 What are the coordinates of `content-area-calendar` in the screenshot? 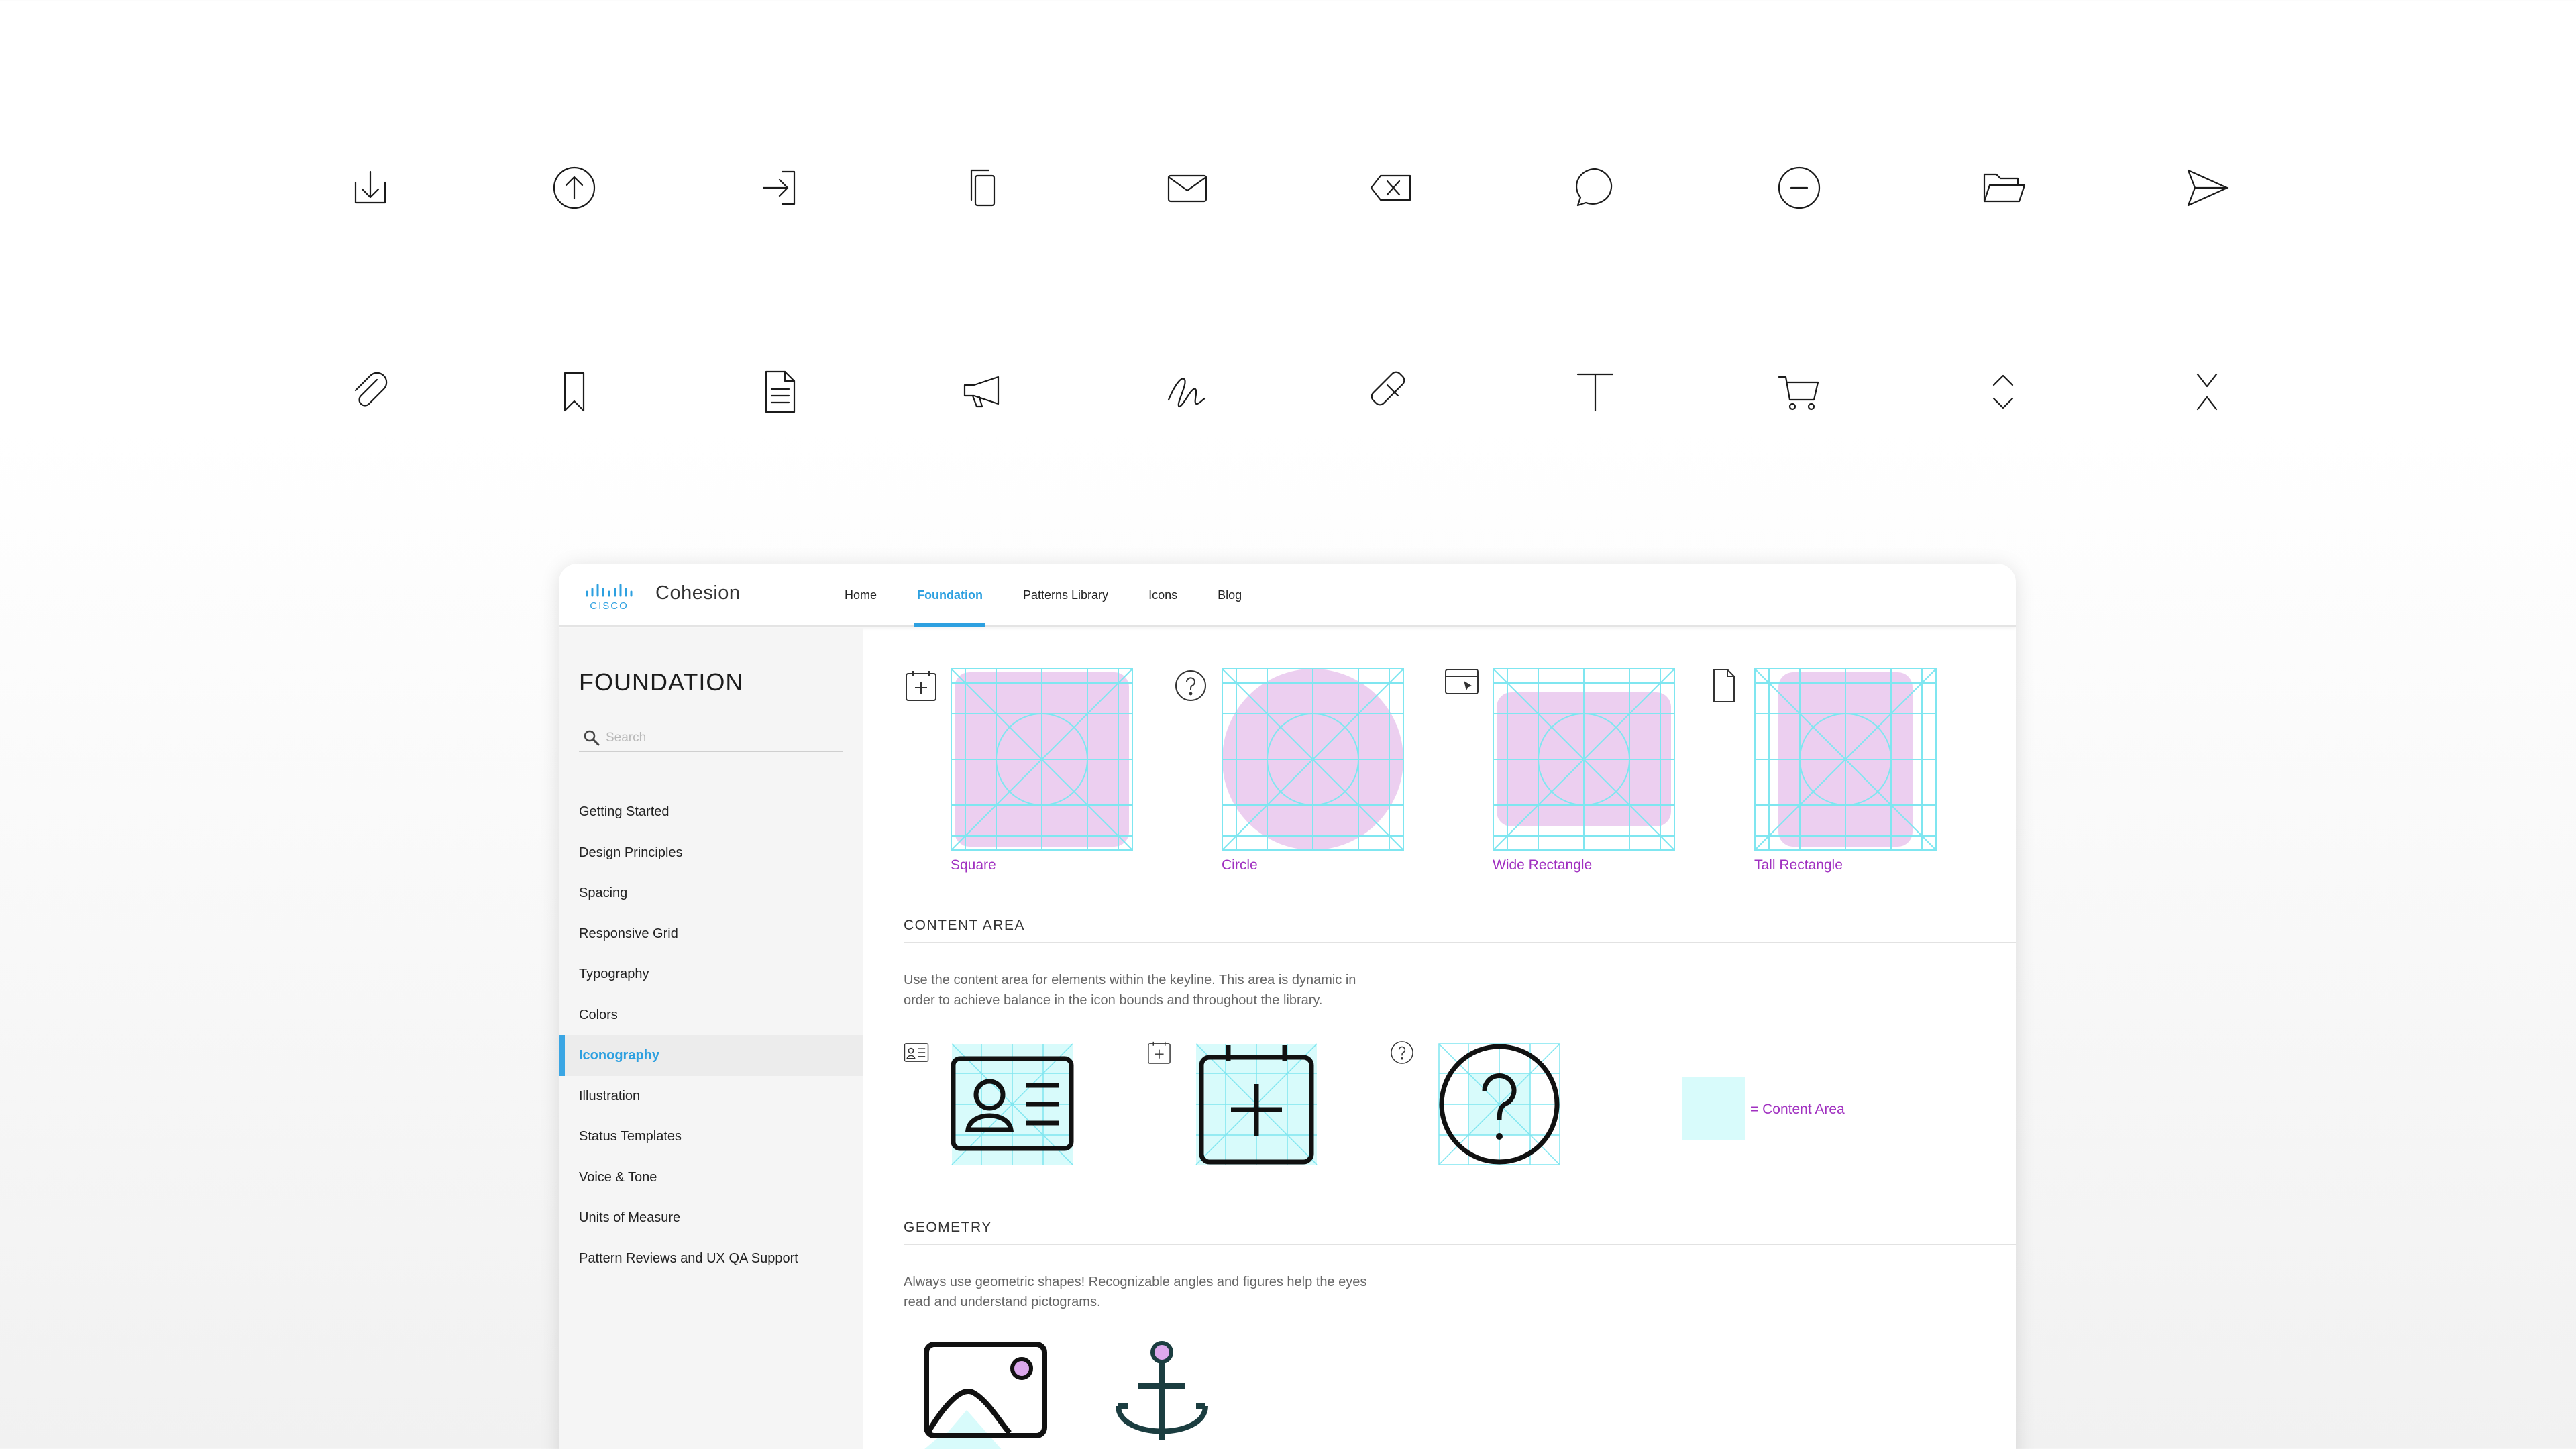 It's located at (1256, 1104).